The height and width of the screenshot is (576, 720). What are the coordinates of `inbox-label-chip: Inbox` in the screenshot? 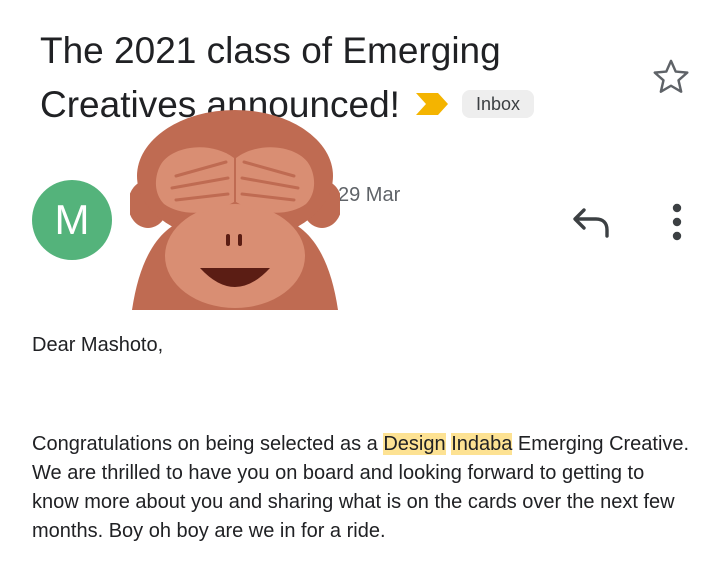 It's located at (498, 104).